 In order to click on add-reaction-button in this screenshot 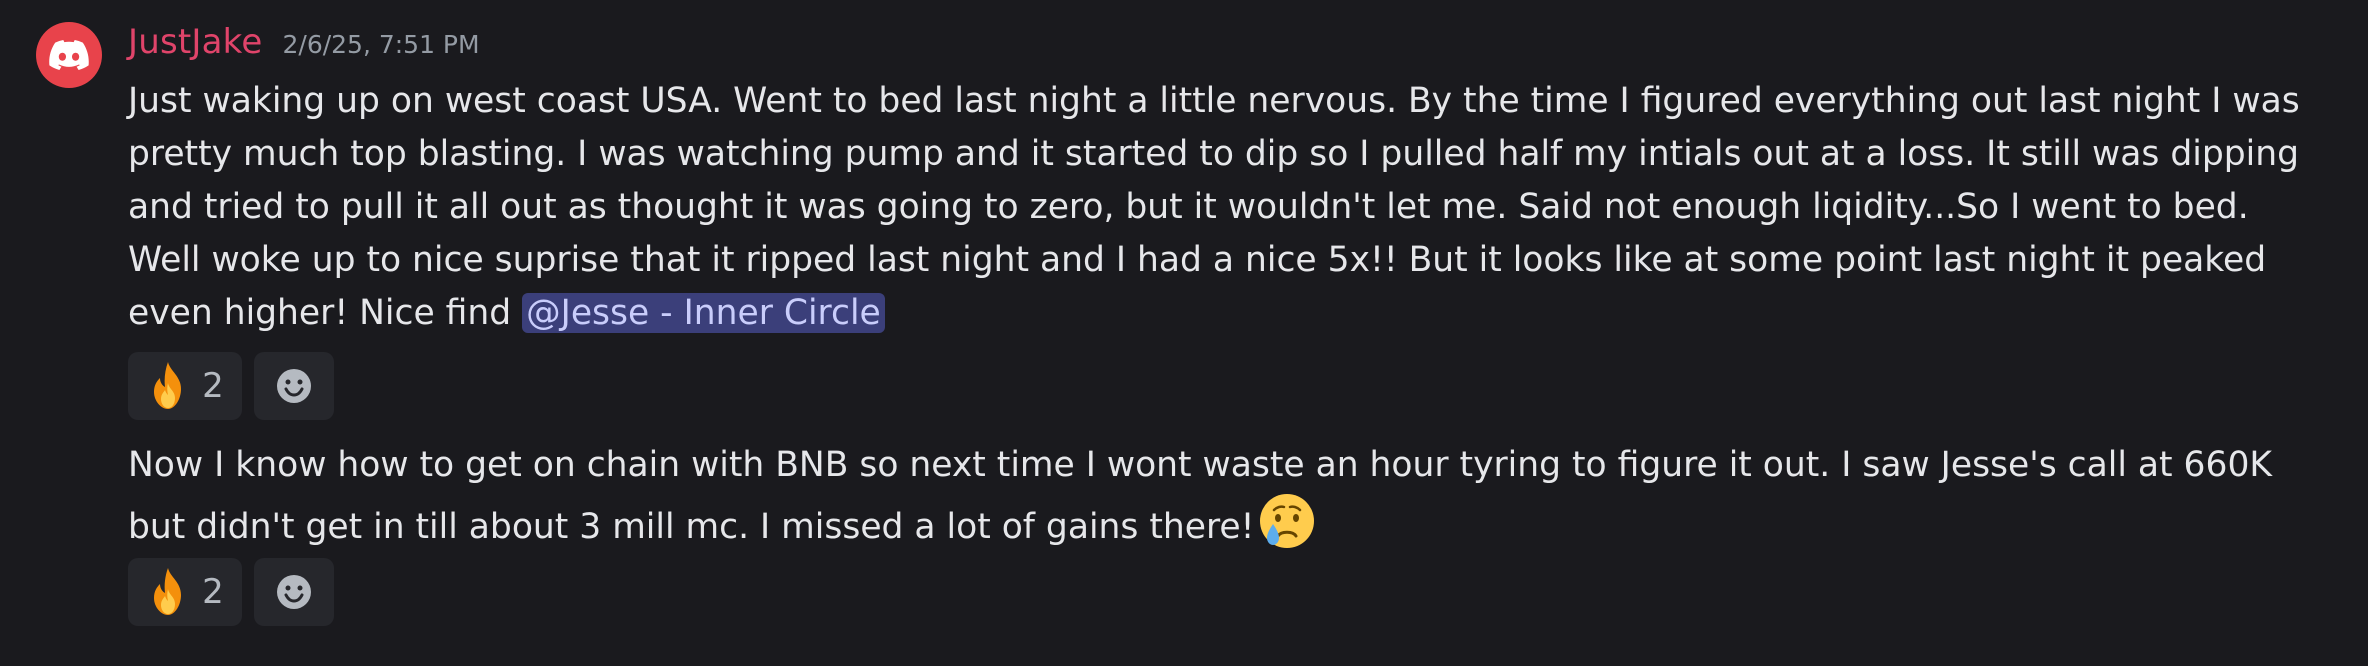, I will do `click(294, 386)`.